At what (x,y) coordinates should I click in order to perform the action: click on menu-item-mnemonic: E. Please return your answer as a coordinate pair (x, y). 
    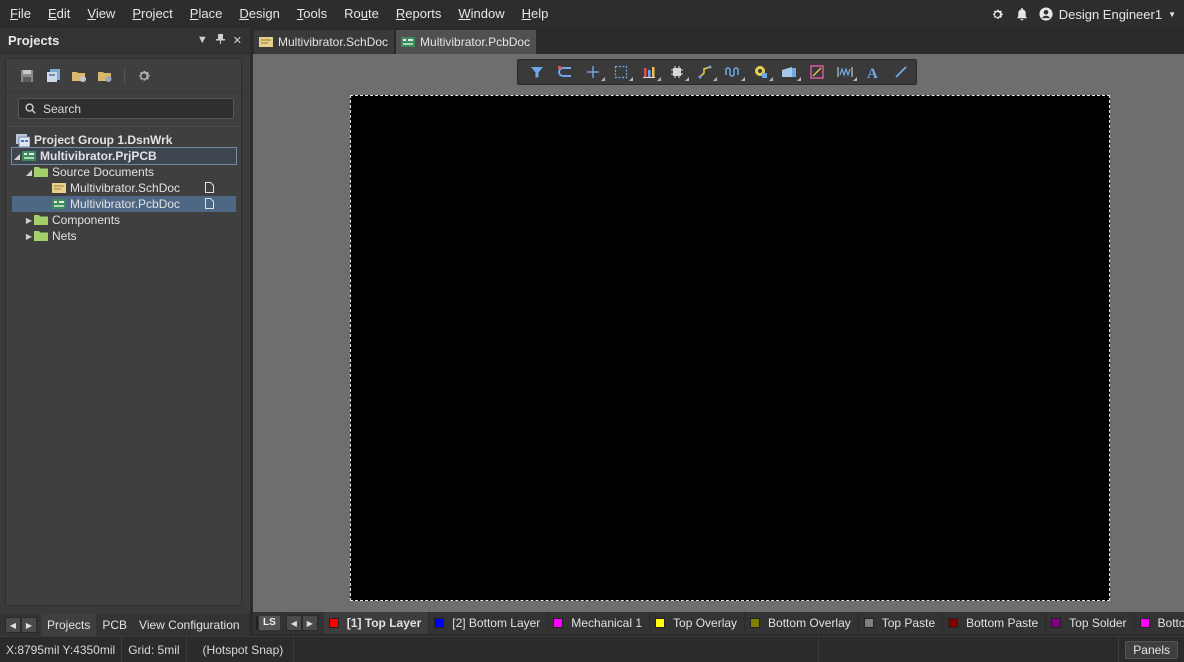
    Looking at the image, I should click on (52, 13).